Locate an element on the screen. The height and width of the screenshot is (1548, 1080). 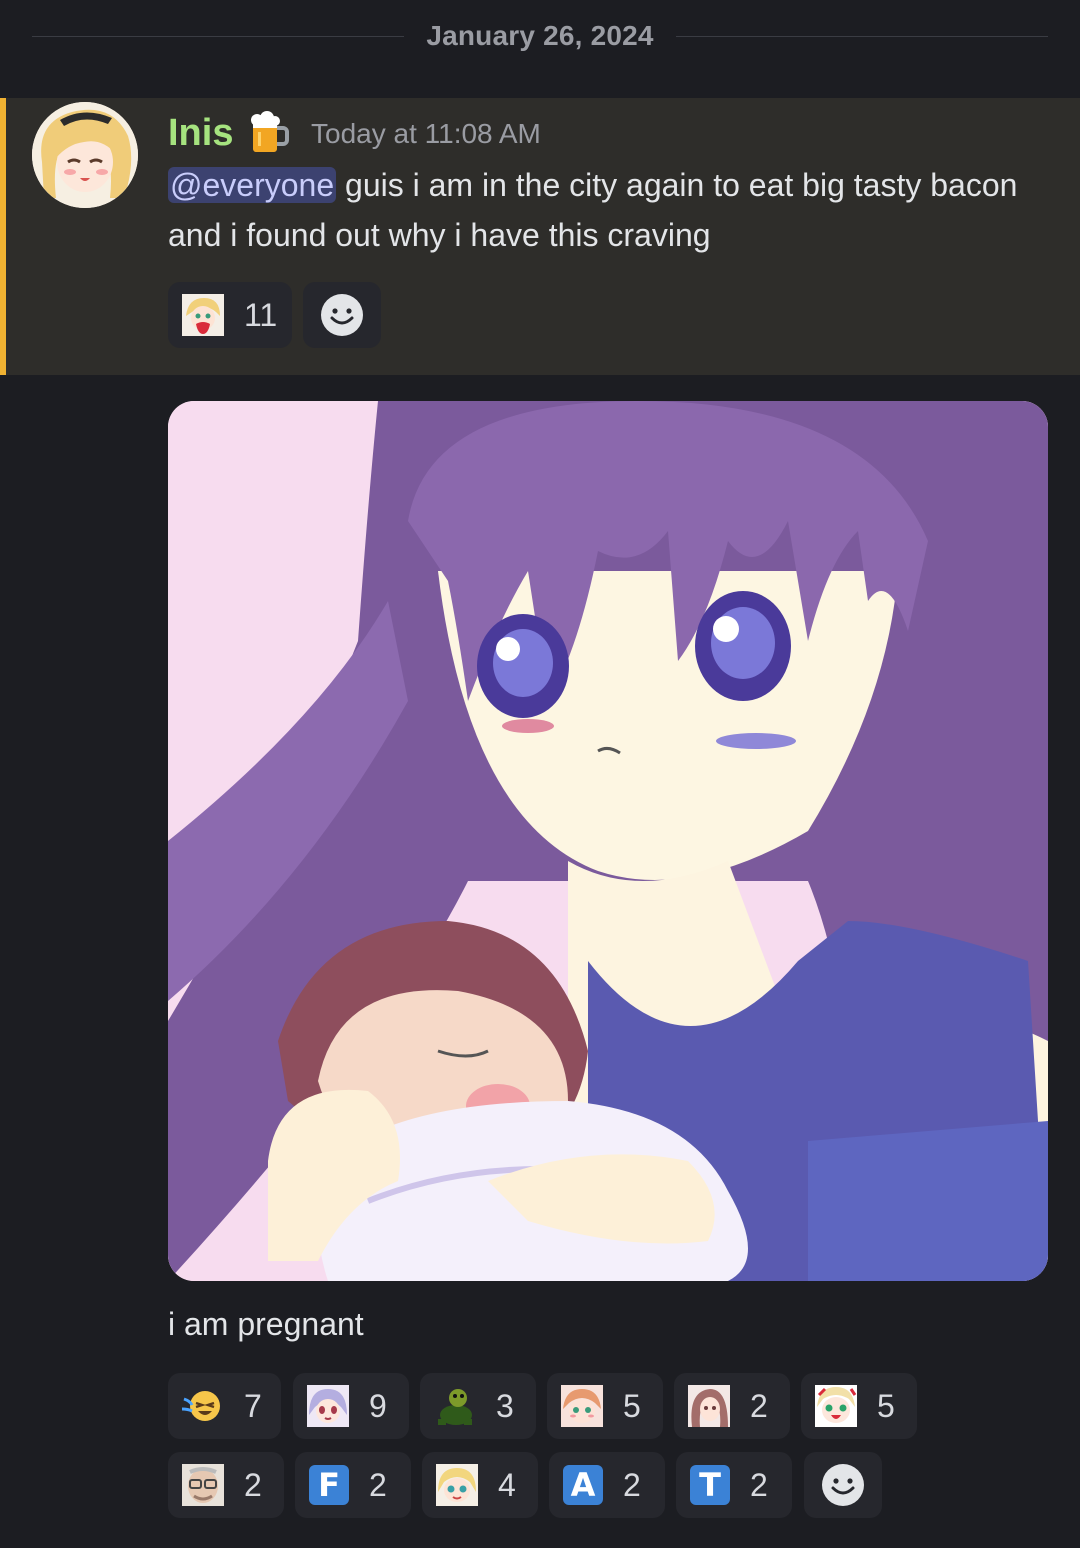
author-name: Inis is located at coordinates (229, 133).